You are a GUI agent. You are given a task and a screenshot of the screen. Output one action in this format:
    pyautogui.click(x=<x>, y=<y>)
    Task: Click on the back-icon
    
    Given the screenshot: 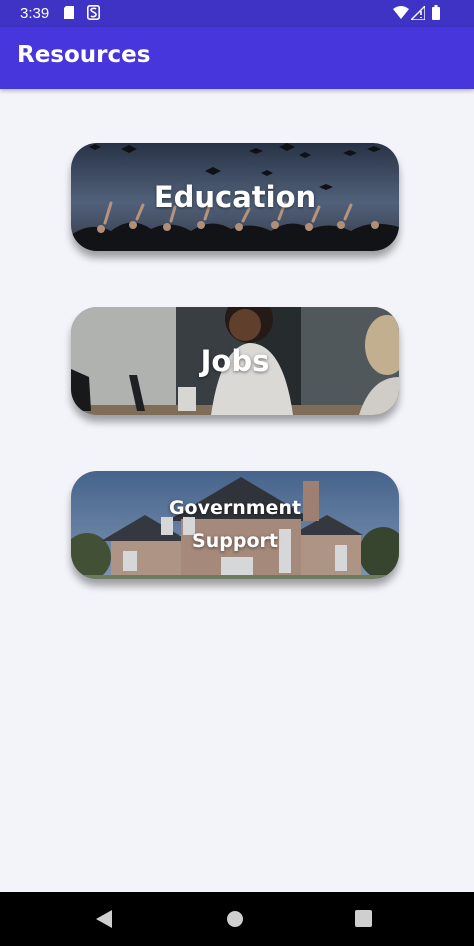 What is the action you would take?
    pyautogui.click(x=104, y=919)
    